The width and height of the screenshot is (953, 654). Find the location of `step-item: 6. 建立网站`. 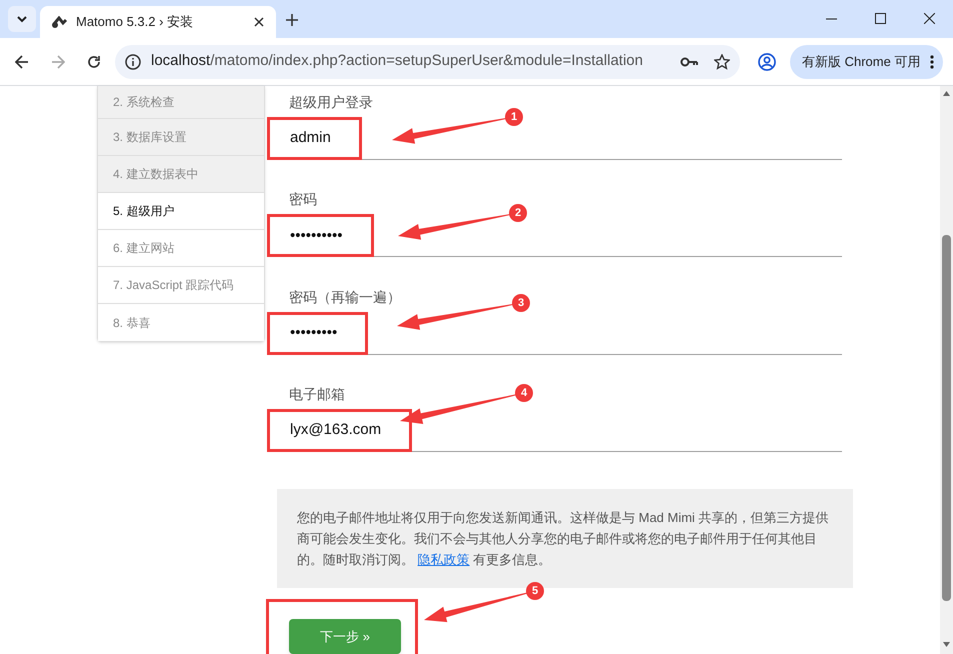

step-item: 6. 建立网站 is located at coordinates (181, 248).